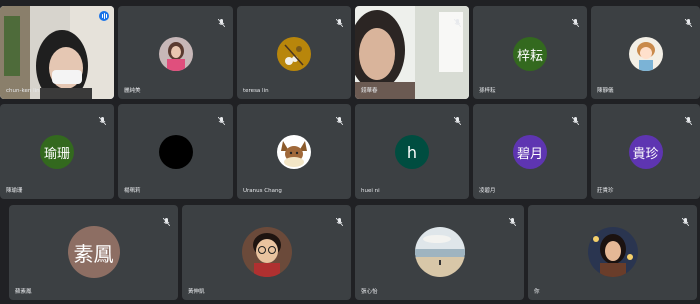 The width and height of the screenshot is (700, 304). What do you see at coordinates (605, 191) in the screenshot?
I see `participant-name: 莊貴珍` at bounding box center [605, 191].